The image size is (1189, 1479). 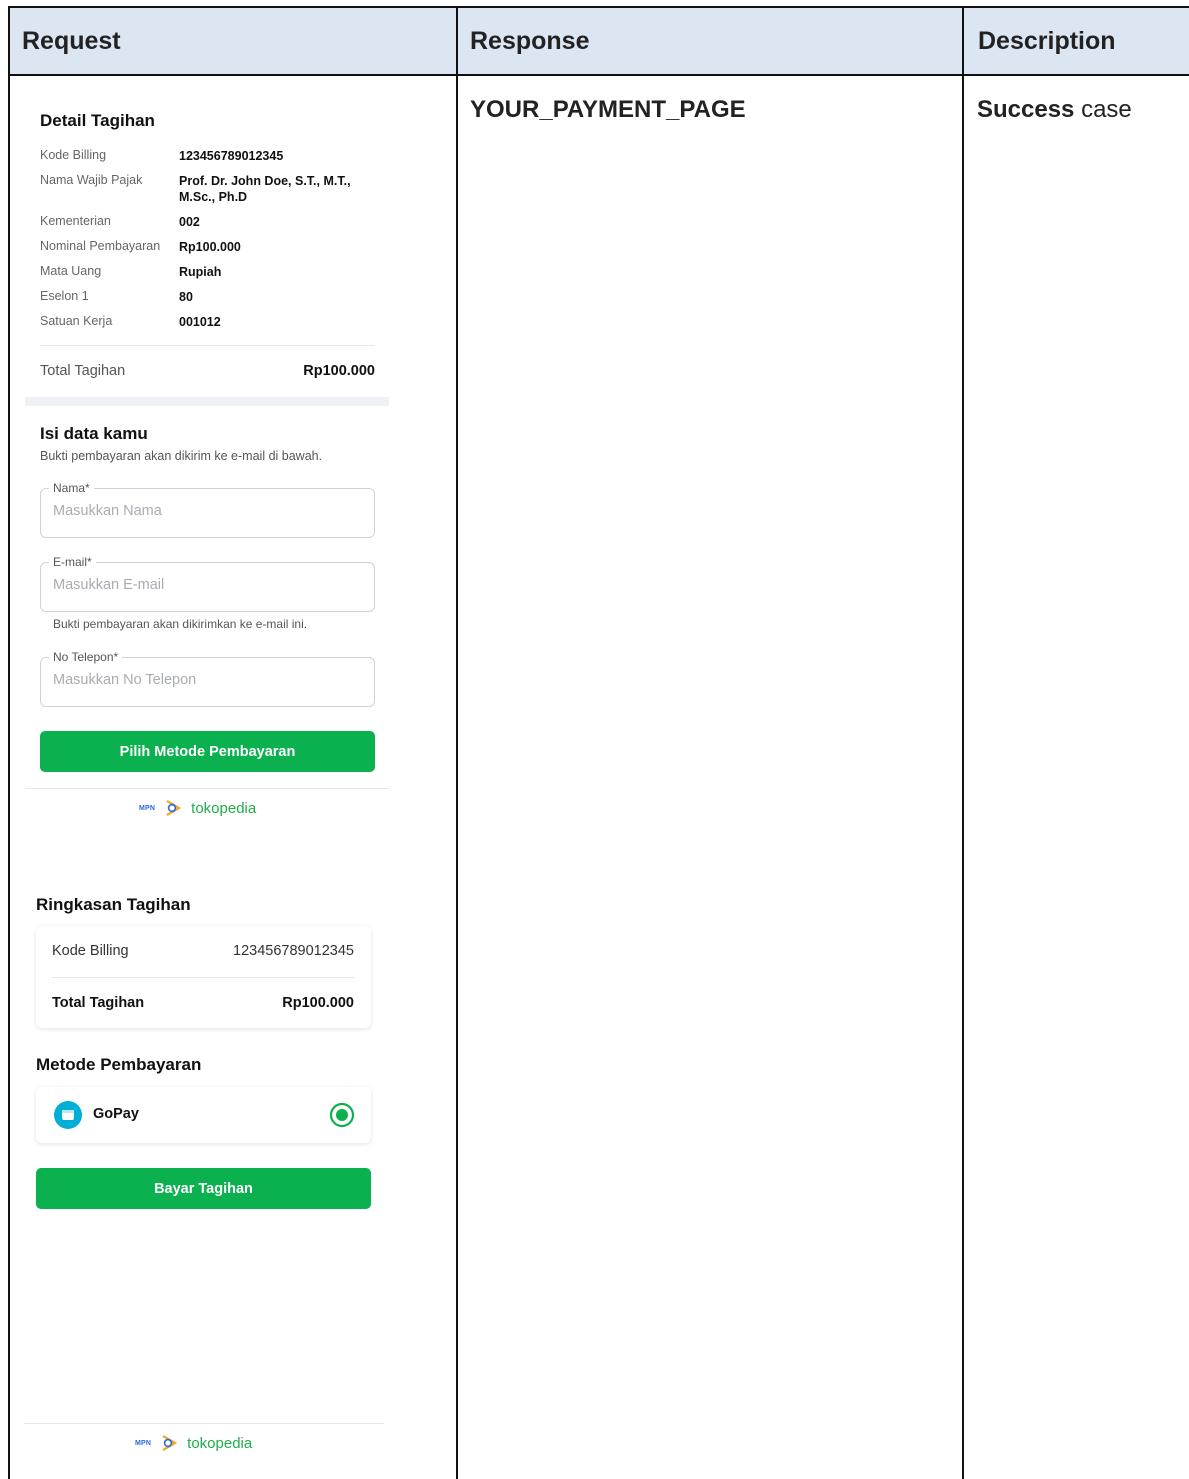 What do you see at coordinates (1047, 41) in the screenshot?
I see `header-description: Description` at bounding box center [1047, 41].